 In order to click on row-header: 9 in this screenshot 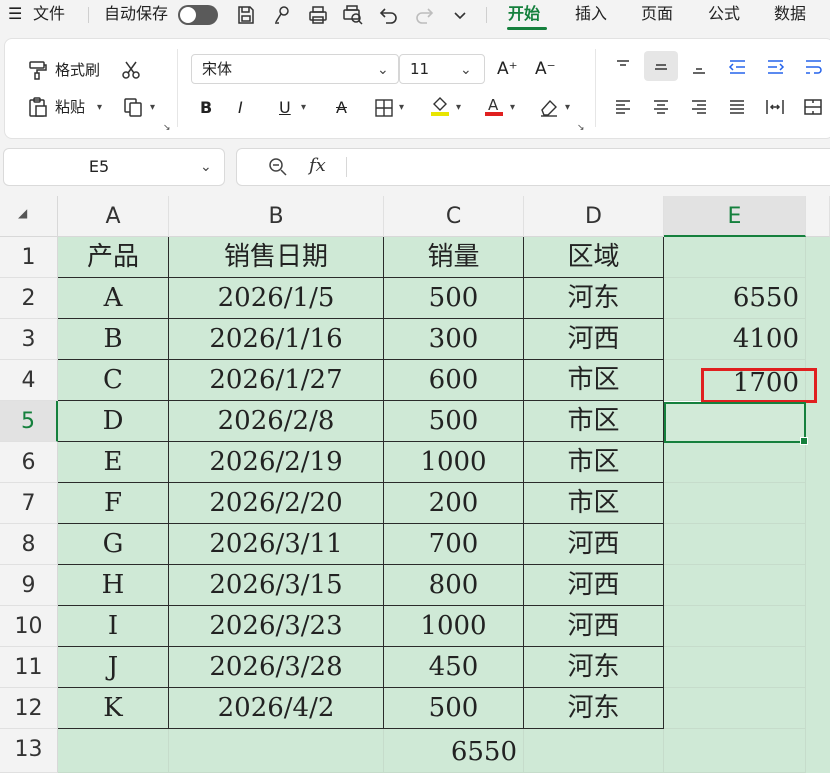, I will do `click(29, 585)`.